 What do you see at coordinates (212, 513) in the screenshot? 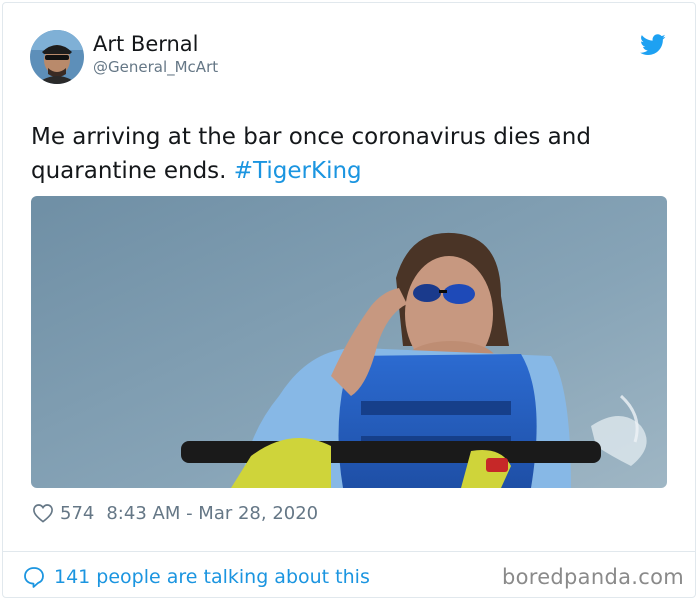
I see `tweet-timestamp: 8:43 AM - Mar 28, 2020` at bounding box center [212, 513].